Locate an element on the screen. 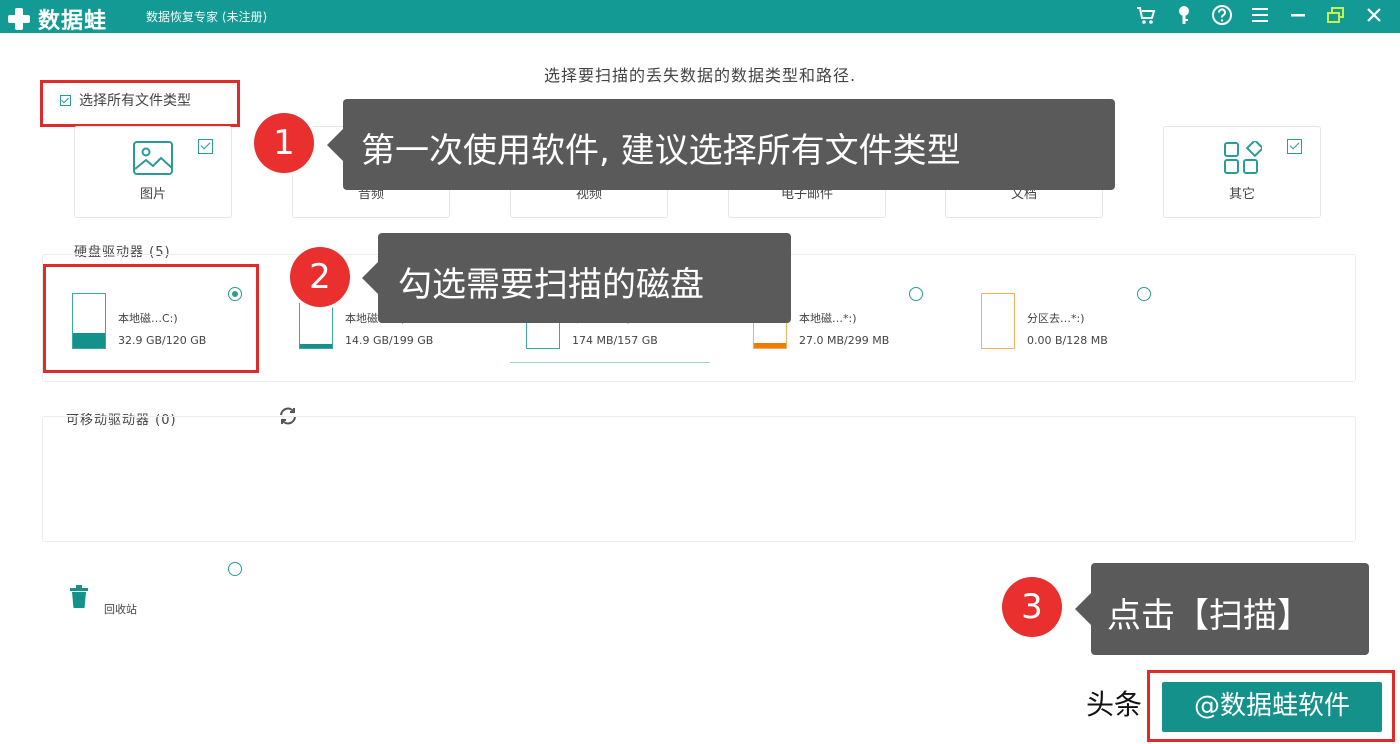  highlight-select-all is located at coordinates (140, 103).